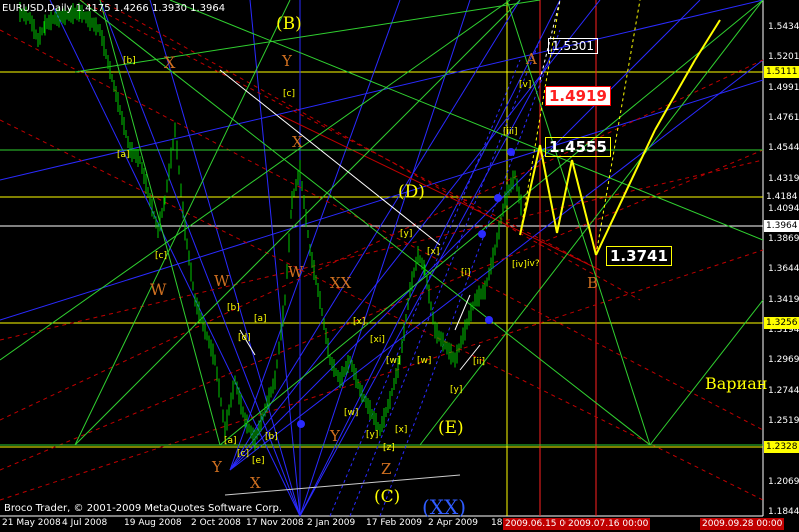 This screenshot has width=799, height=532. Describe the element at coordinates (783, 420) in the screenshot. I see `price-tick: 1.2519` at that location.